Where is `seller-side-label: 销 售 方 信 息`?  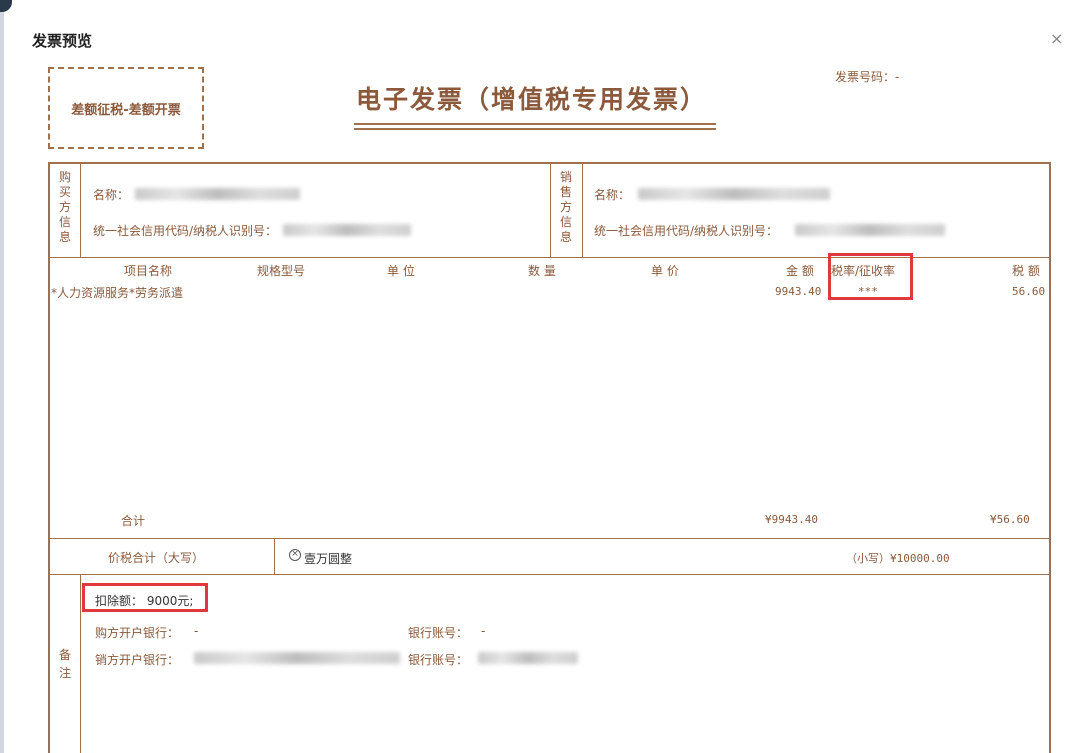
seller-side-label: 销 售 方 信 息 is located at coordinates (566, 207).